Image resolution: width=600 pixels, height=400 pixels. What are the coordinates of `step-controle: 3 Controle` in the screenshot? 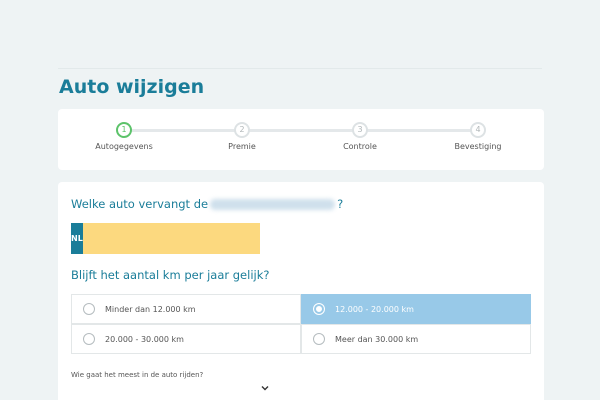 It's located at (360, 136).